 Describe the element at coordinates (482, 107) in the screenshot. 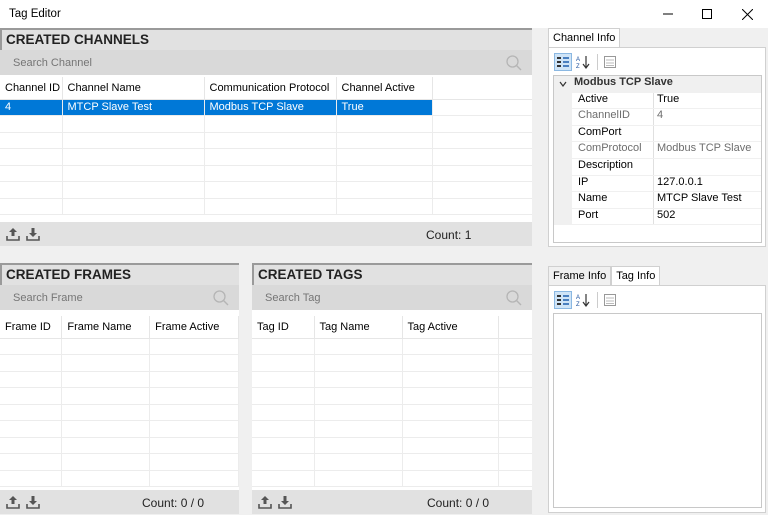

I see `empty-cell` at that location.